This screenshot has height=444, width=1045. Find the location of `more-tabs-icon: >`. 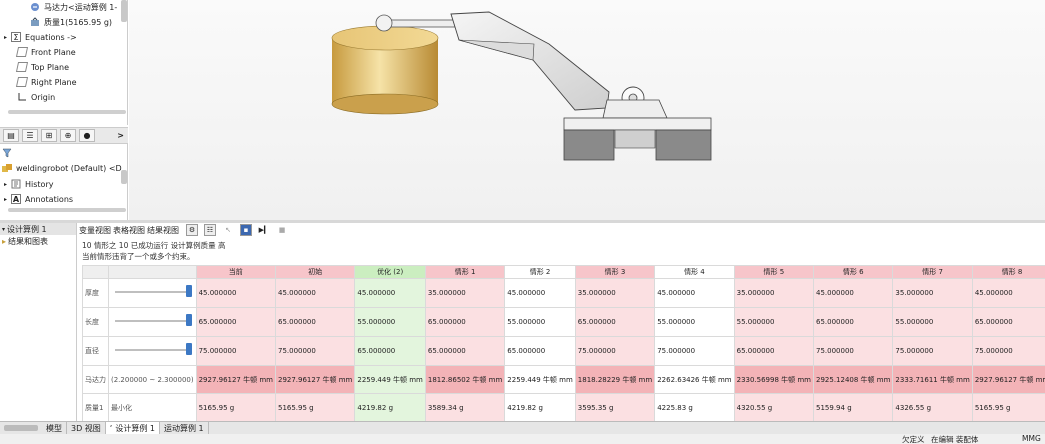

more-tabs-icon: > is located at coordinates (120, 135).